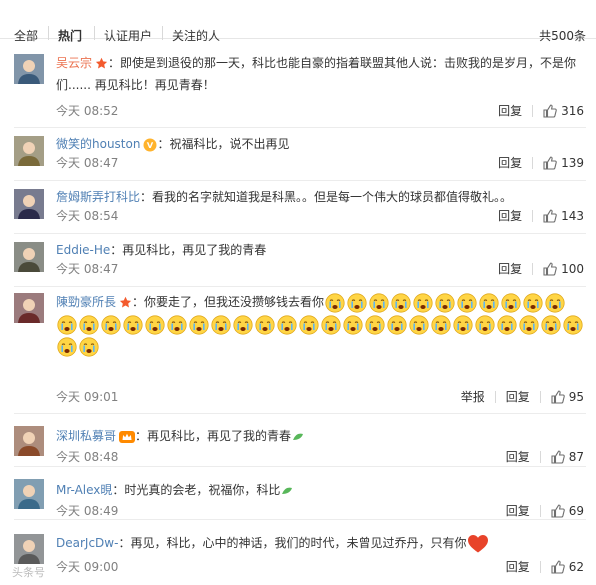 Image resolution: width=596 pixels, height=585 pixels. What do you see at coordinates (545, 566) in the screenshot?
I see `comment-actions: 回复 62` at bounding box center [545, 566].